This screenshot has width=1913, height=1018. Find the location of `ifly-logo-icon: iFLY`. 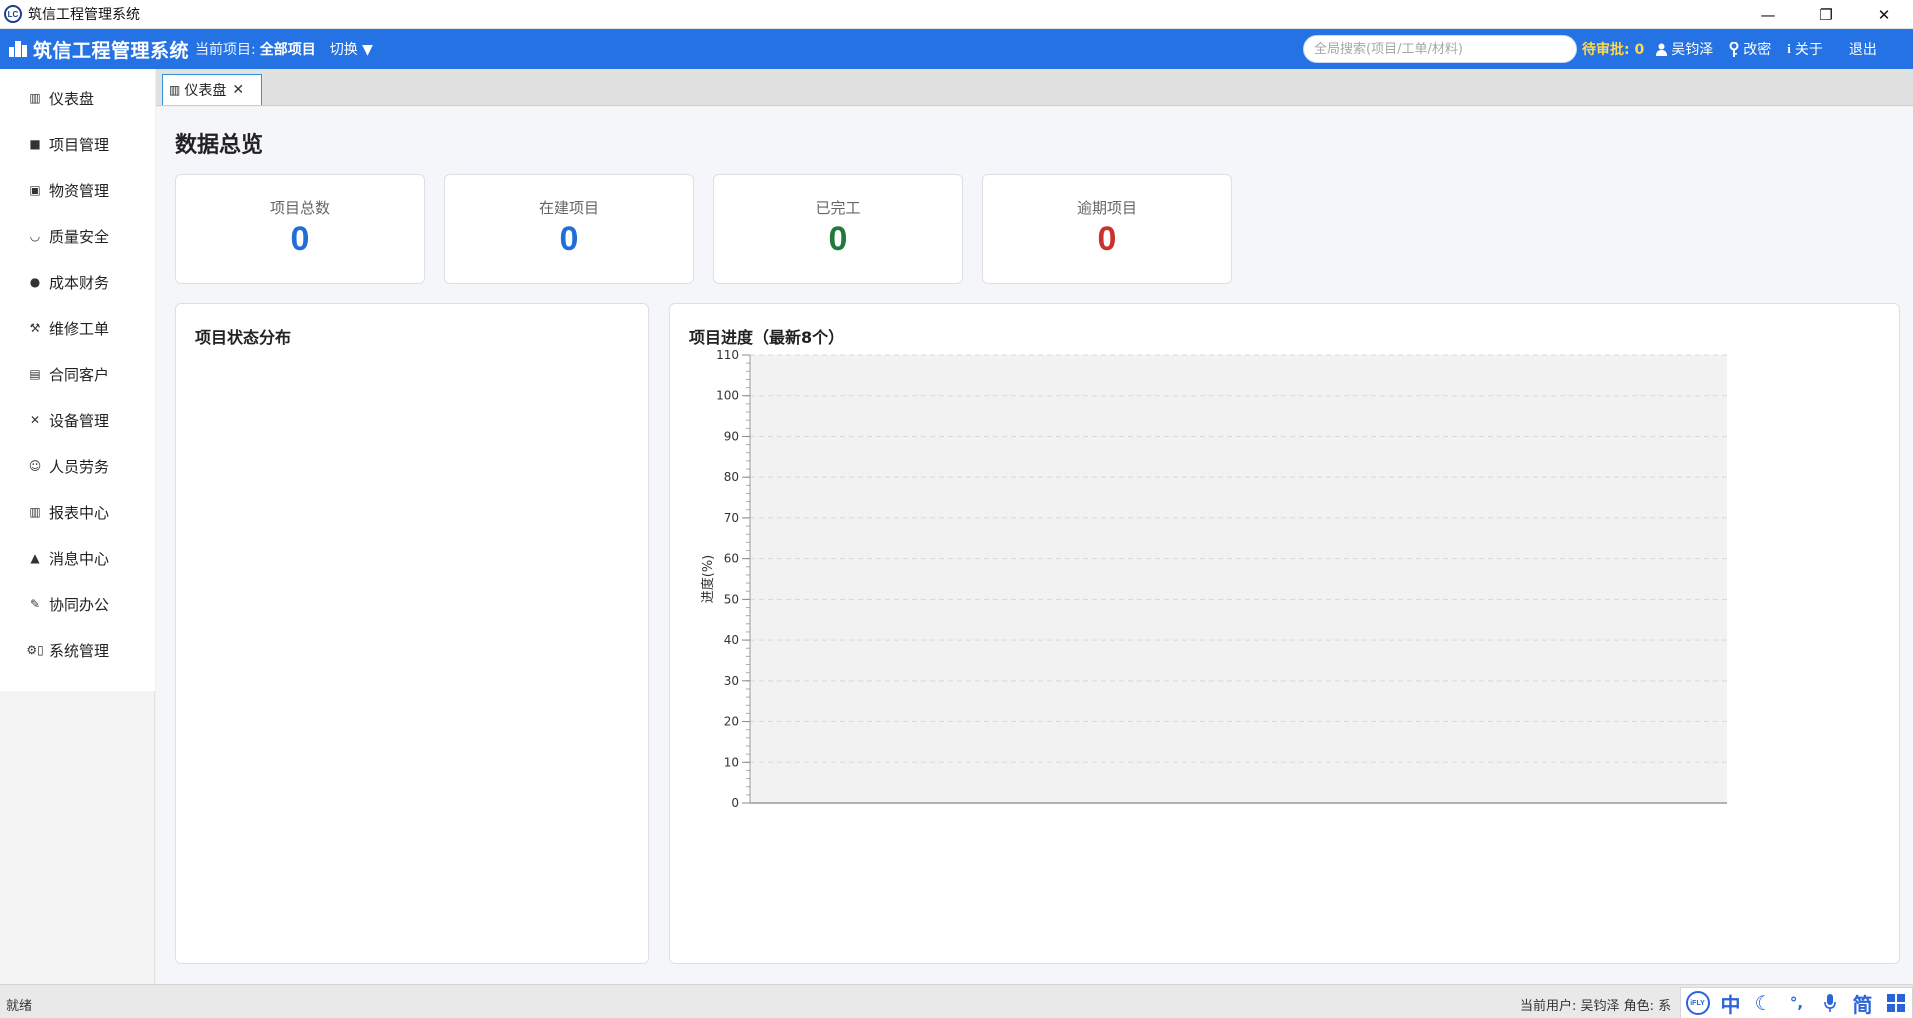

ifly-logo-icon: iFLY is located at coordinates (1697, 1003).